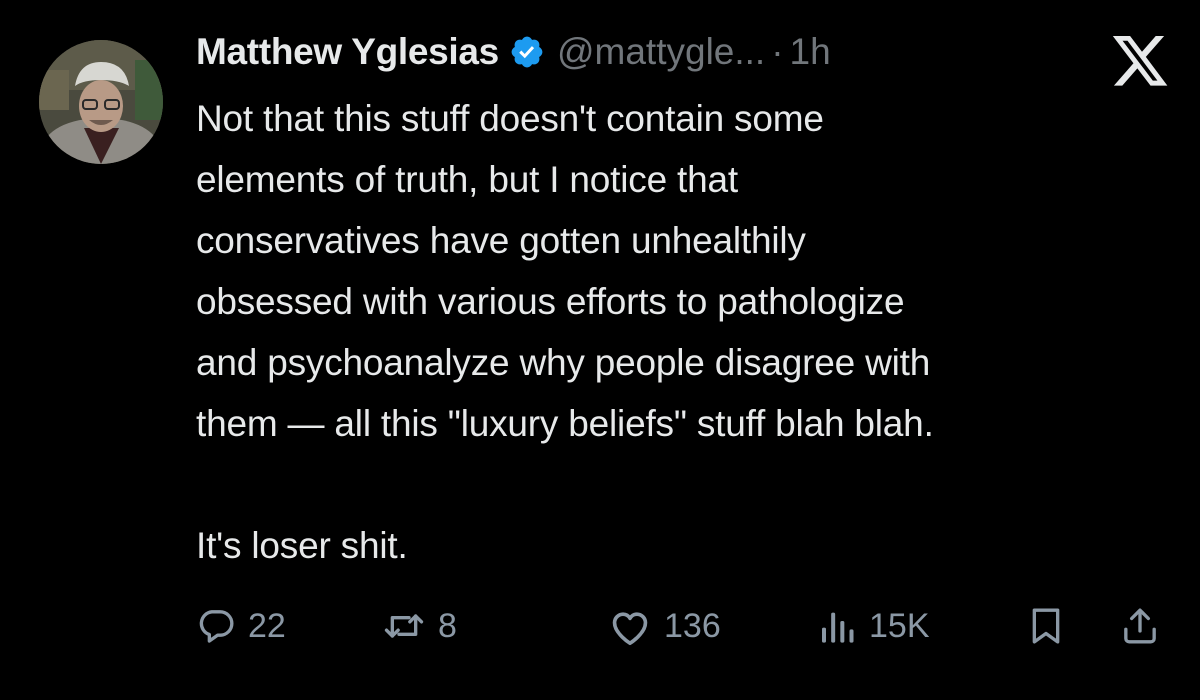 The width and height of the screenshot is (1200, 700). I want to click on tweet-header: Matthew Yglesias @mattygle... · 1h, so click(513, 52).